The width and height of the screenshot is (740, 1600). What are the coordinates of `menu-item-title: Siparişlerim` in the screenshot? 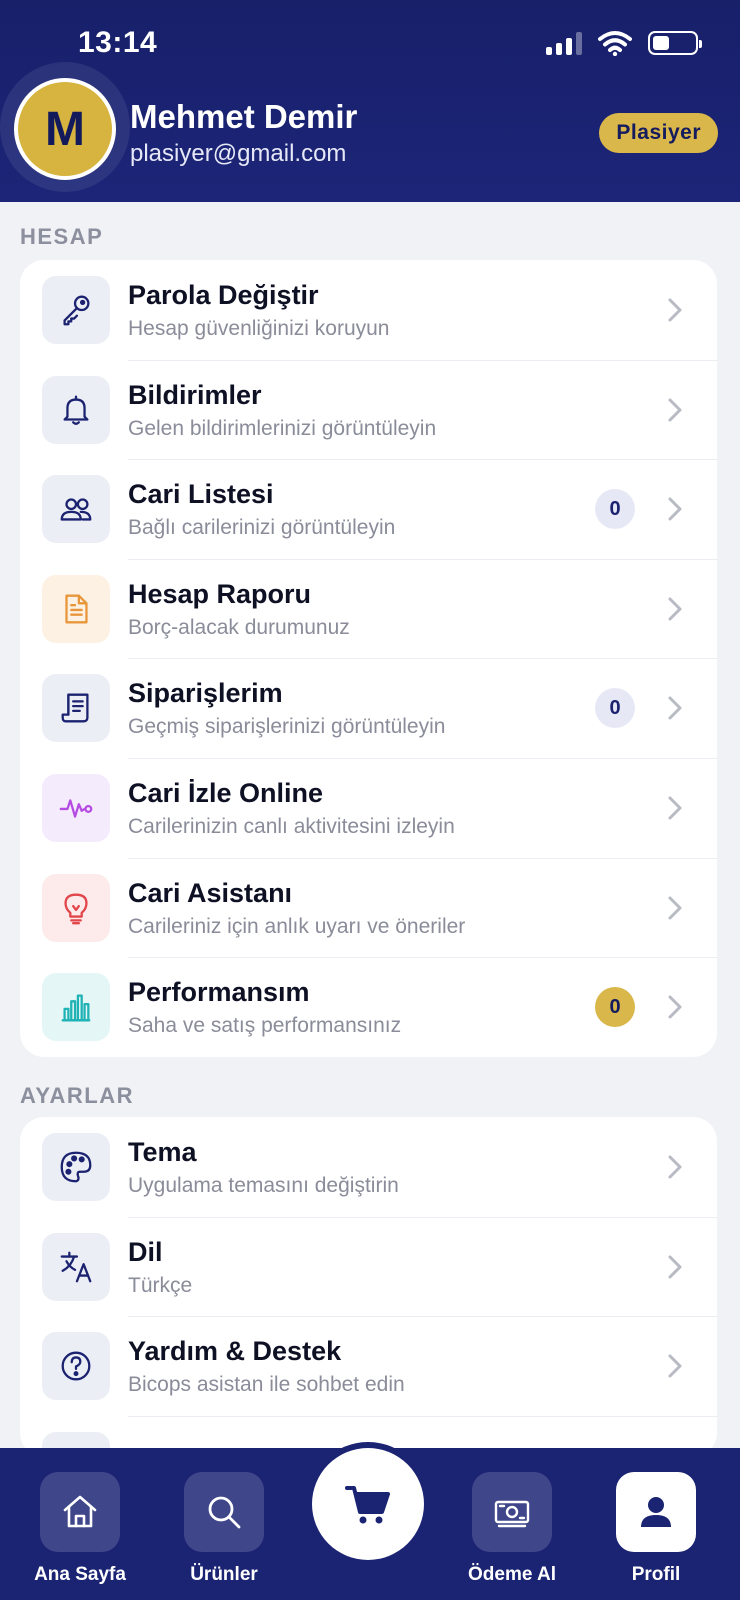 It's located at (205, 693).